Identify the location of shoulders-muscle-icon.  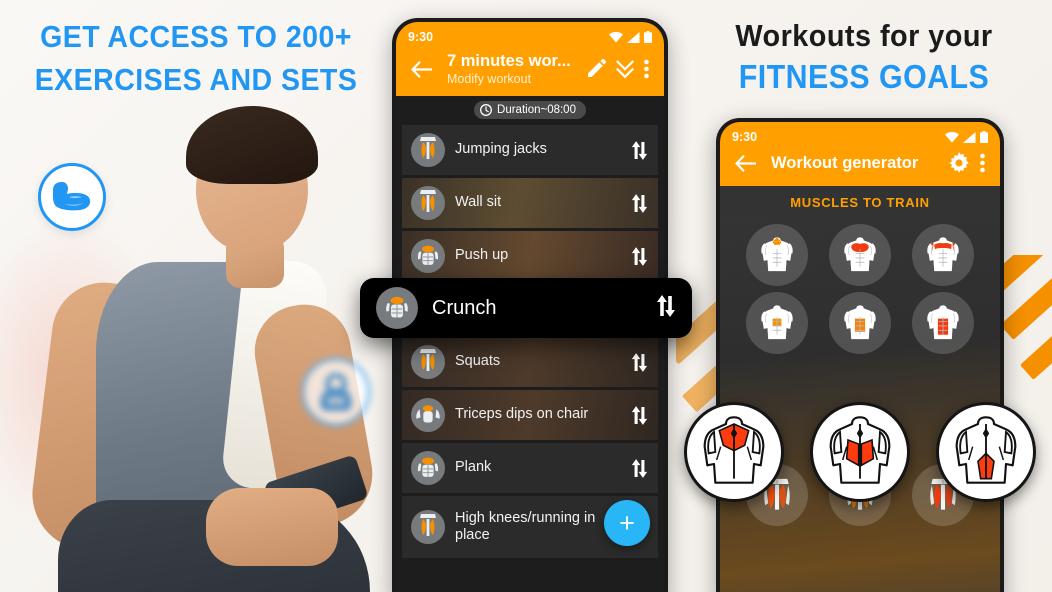
(943, 255).